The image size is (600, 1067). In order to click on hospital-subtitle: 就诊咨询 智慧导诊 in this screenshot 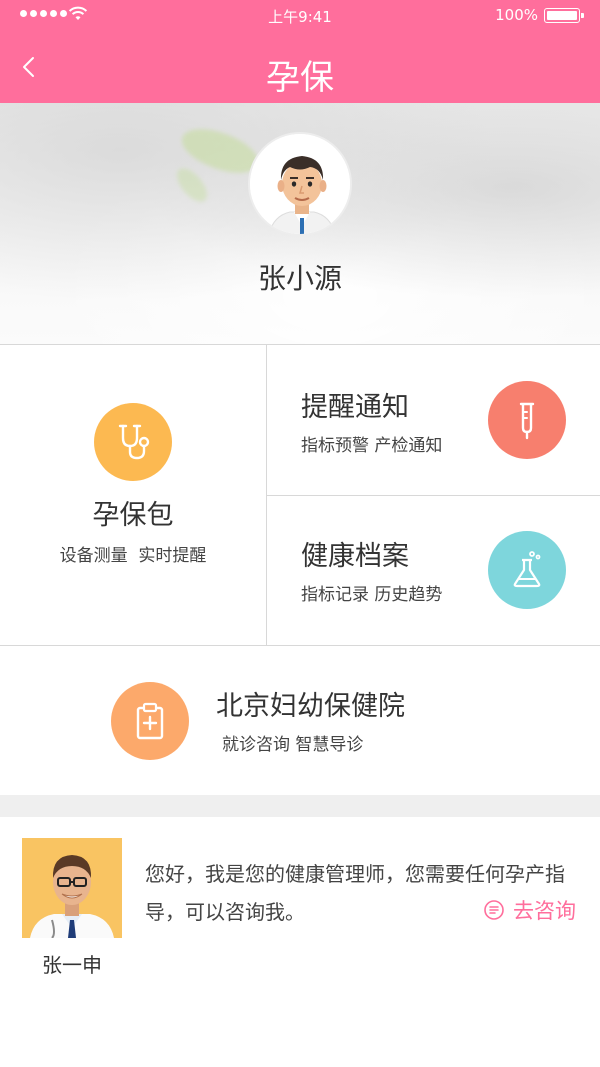, I will do `click(293, 745)`.